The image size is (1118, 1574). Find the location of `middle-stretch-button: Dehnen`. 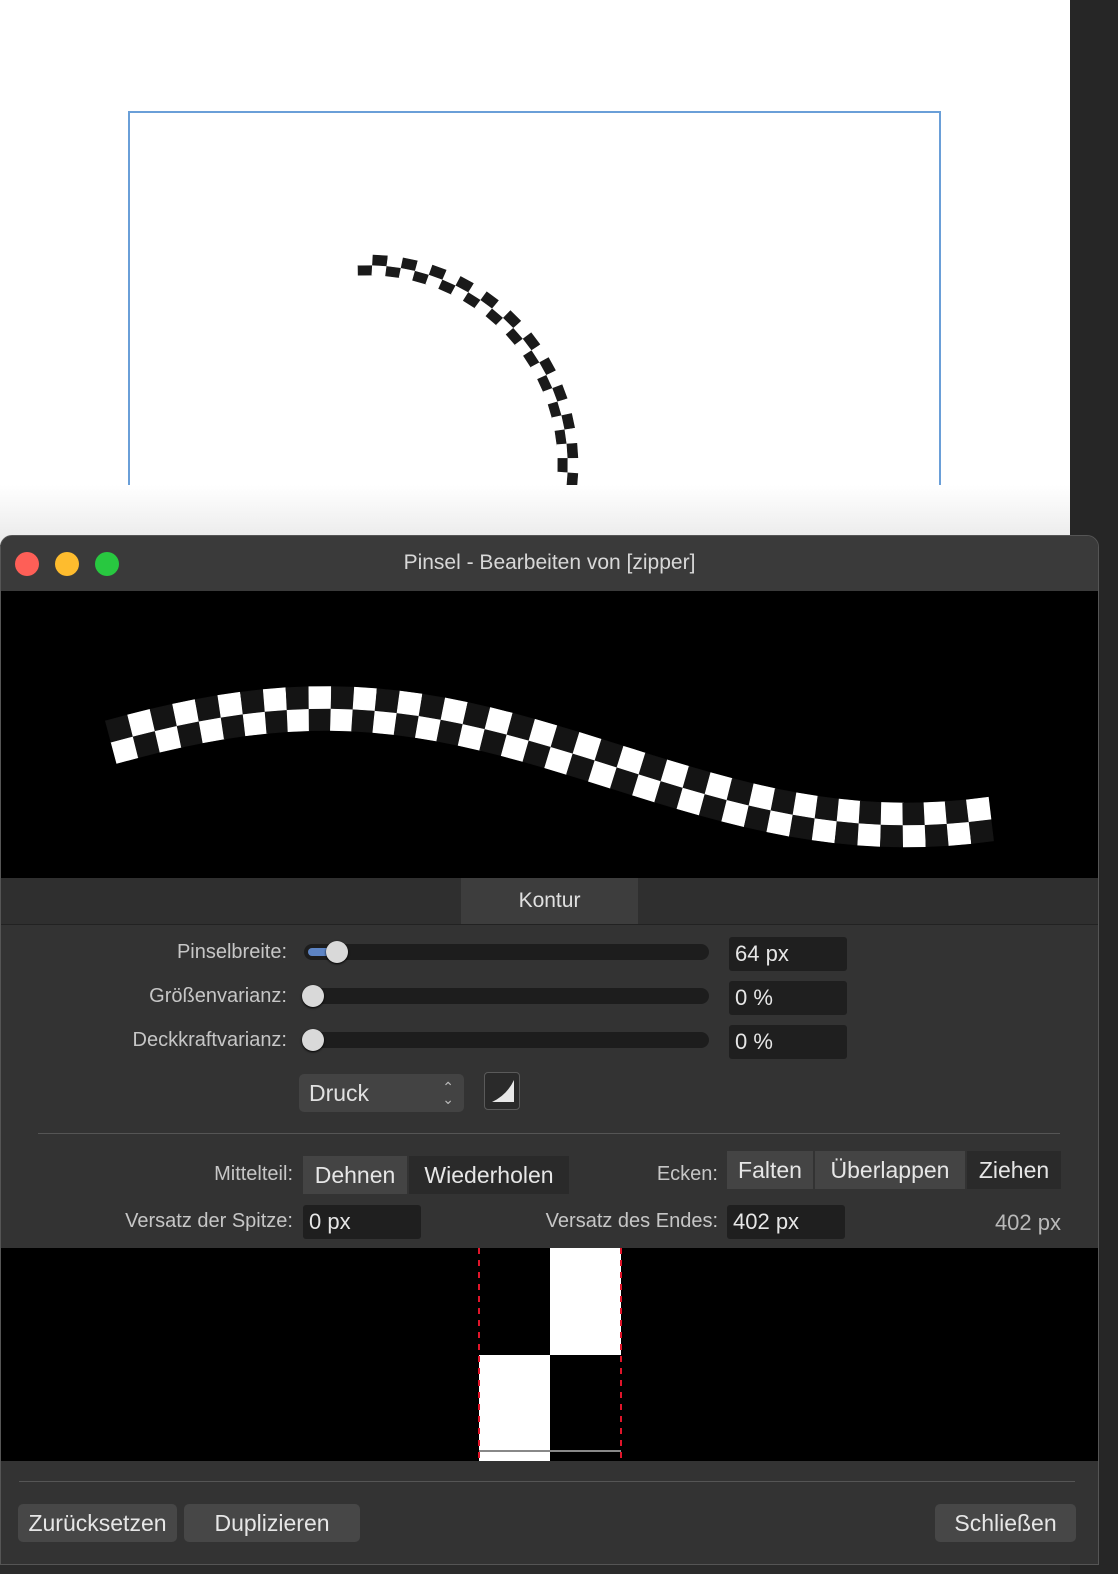

middle-stretch-button: Dehnen is located at coordinates (355, 1175).